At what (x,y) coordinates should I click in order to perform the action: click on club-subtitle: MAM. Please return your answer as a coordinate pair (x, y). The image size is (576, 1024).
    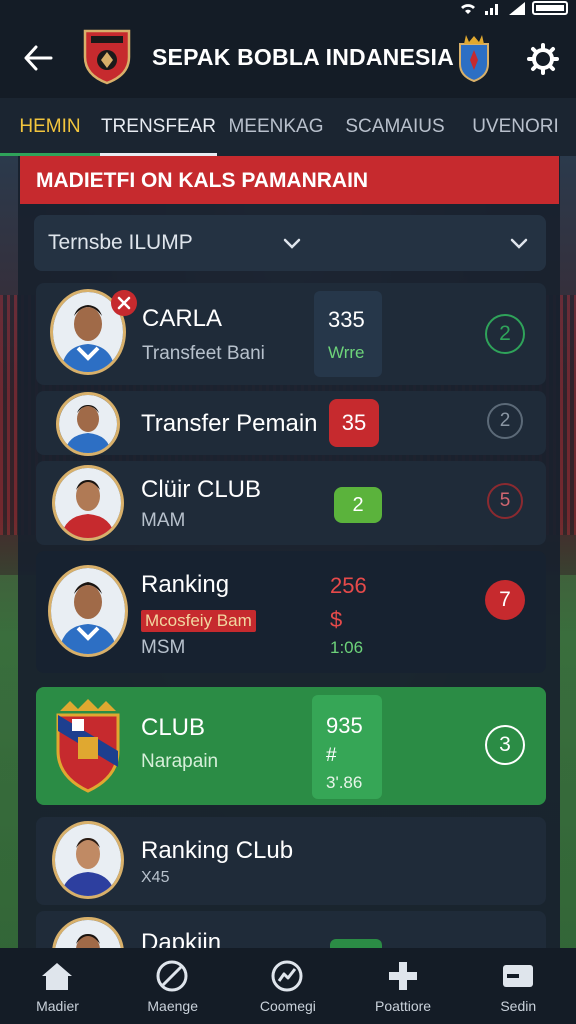
    Looking at the image, I should click on (163, 520).